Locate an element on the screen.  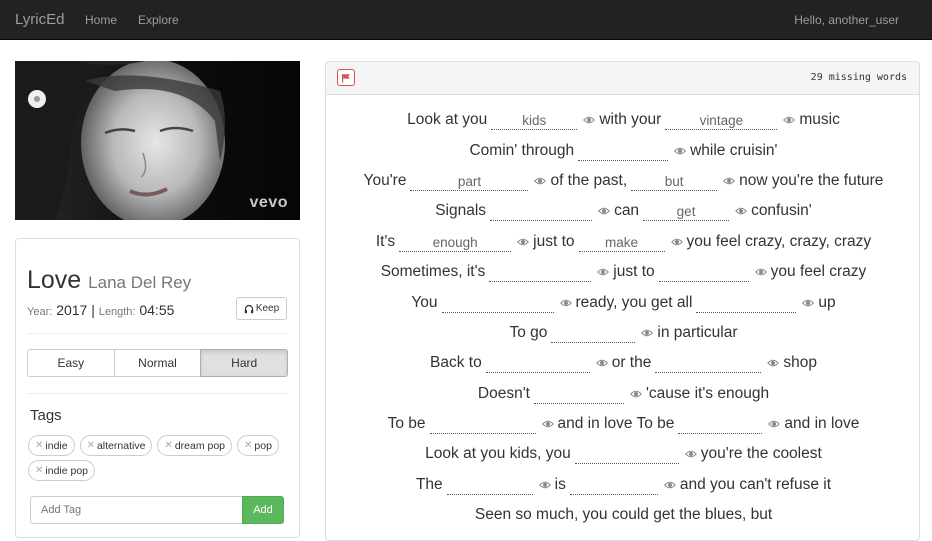
missing-word-blank: get is located at coordinates (686, 211).